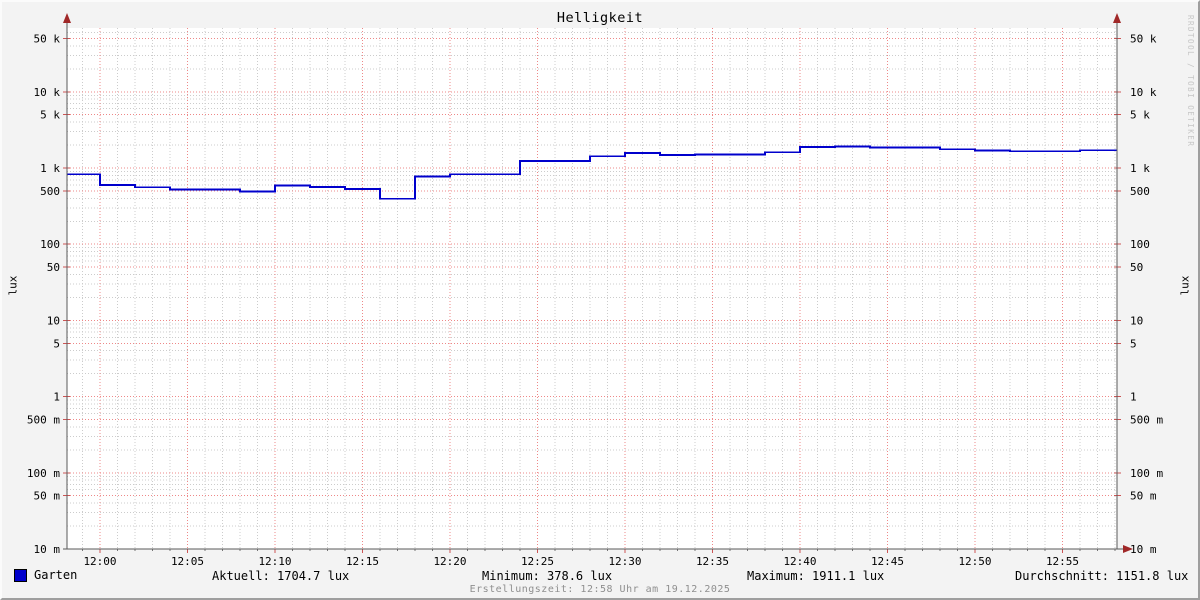  What do you see at coordinates (1143, 39) in the screenshot?
I see `y-tick-label-right: 50 k` at bounding box center [1143, 39].